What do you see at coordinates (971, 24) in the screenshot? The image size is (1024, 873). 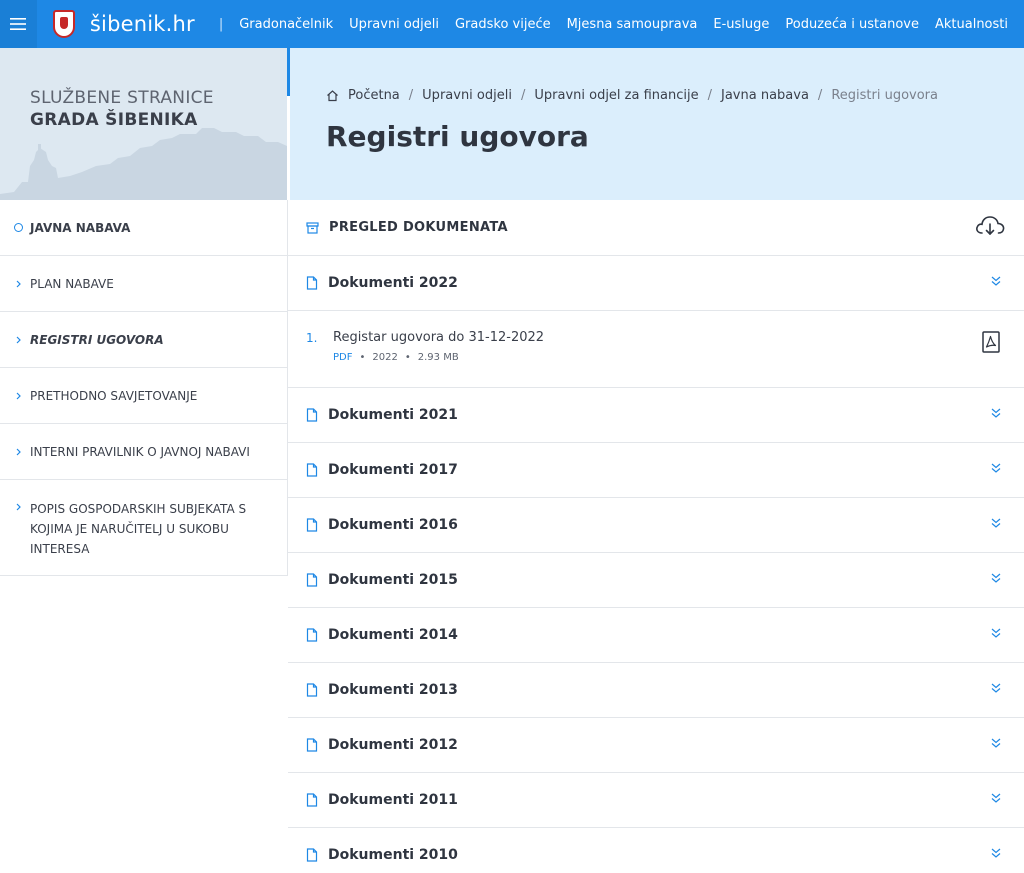 I see `nav-aktualnosti: Aktualnosti` at bounding box center [971, 24].